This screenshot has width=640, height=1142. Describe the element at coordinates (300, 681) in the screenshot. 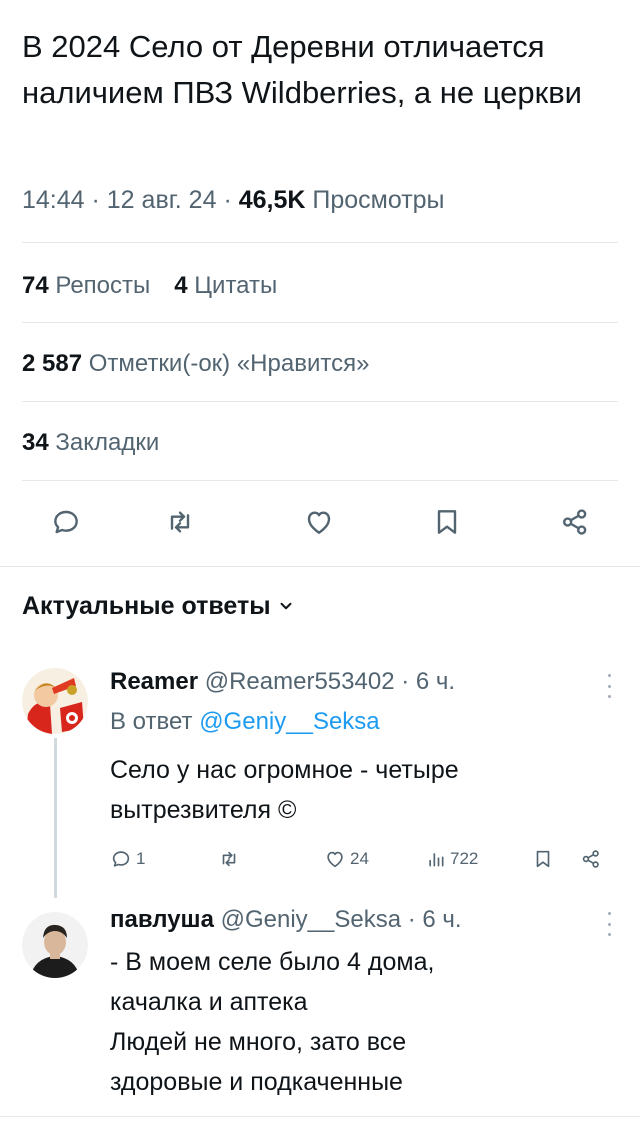

I see `reply-author-handle: @Reamer553402` at that location.